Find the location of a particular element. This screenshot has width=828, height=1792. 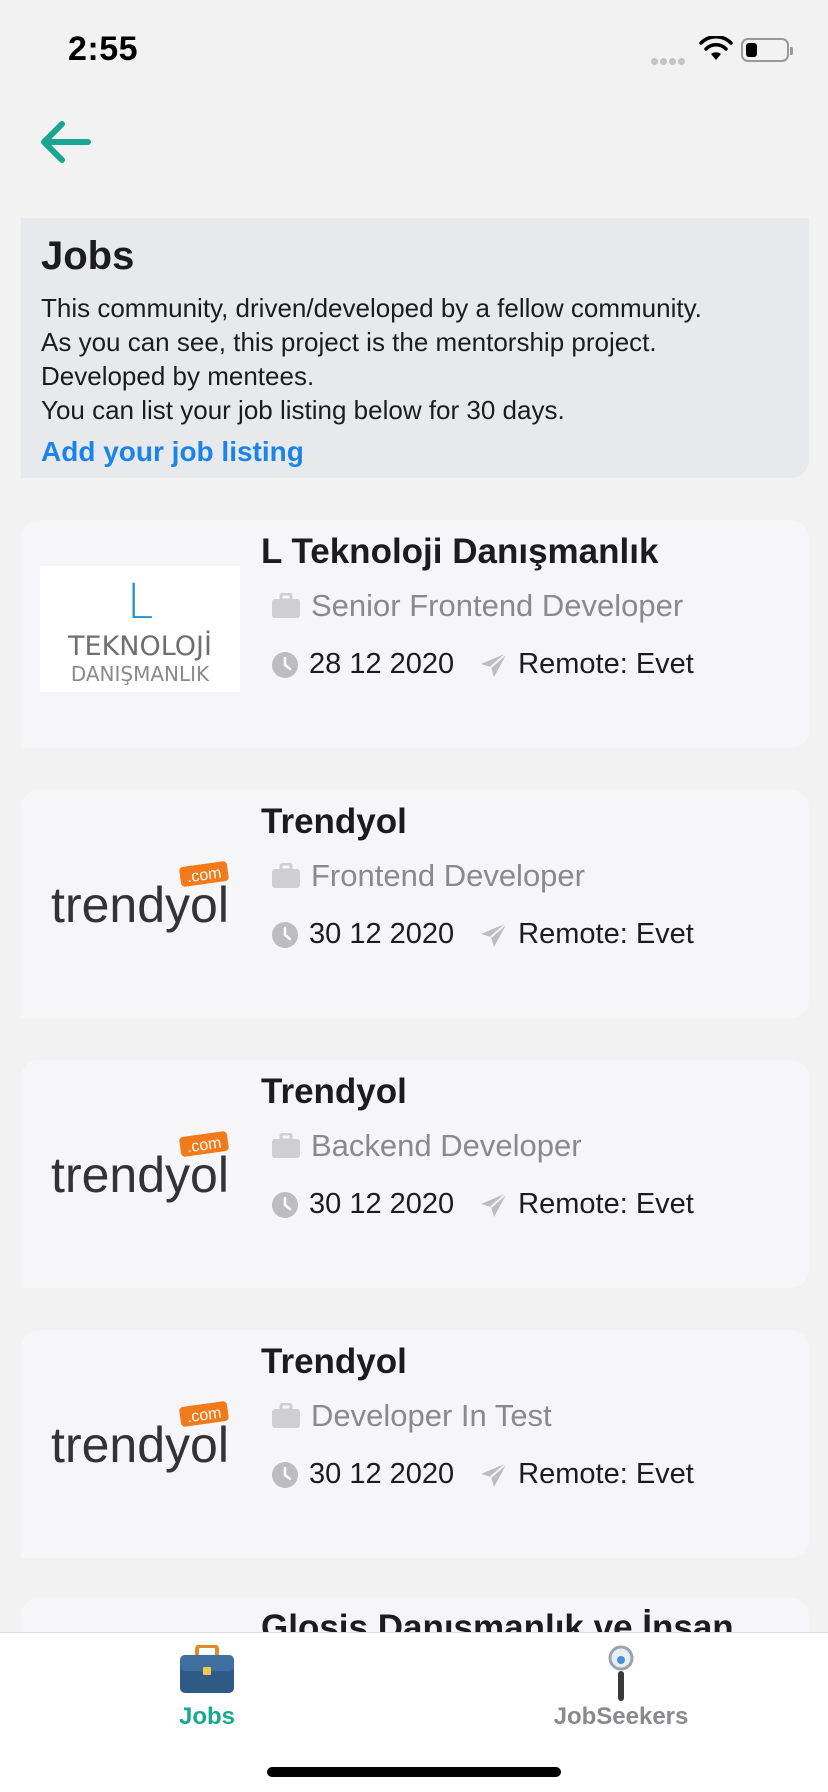

position-row: Developer In Test is located at coordinates (411, 1416).